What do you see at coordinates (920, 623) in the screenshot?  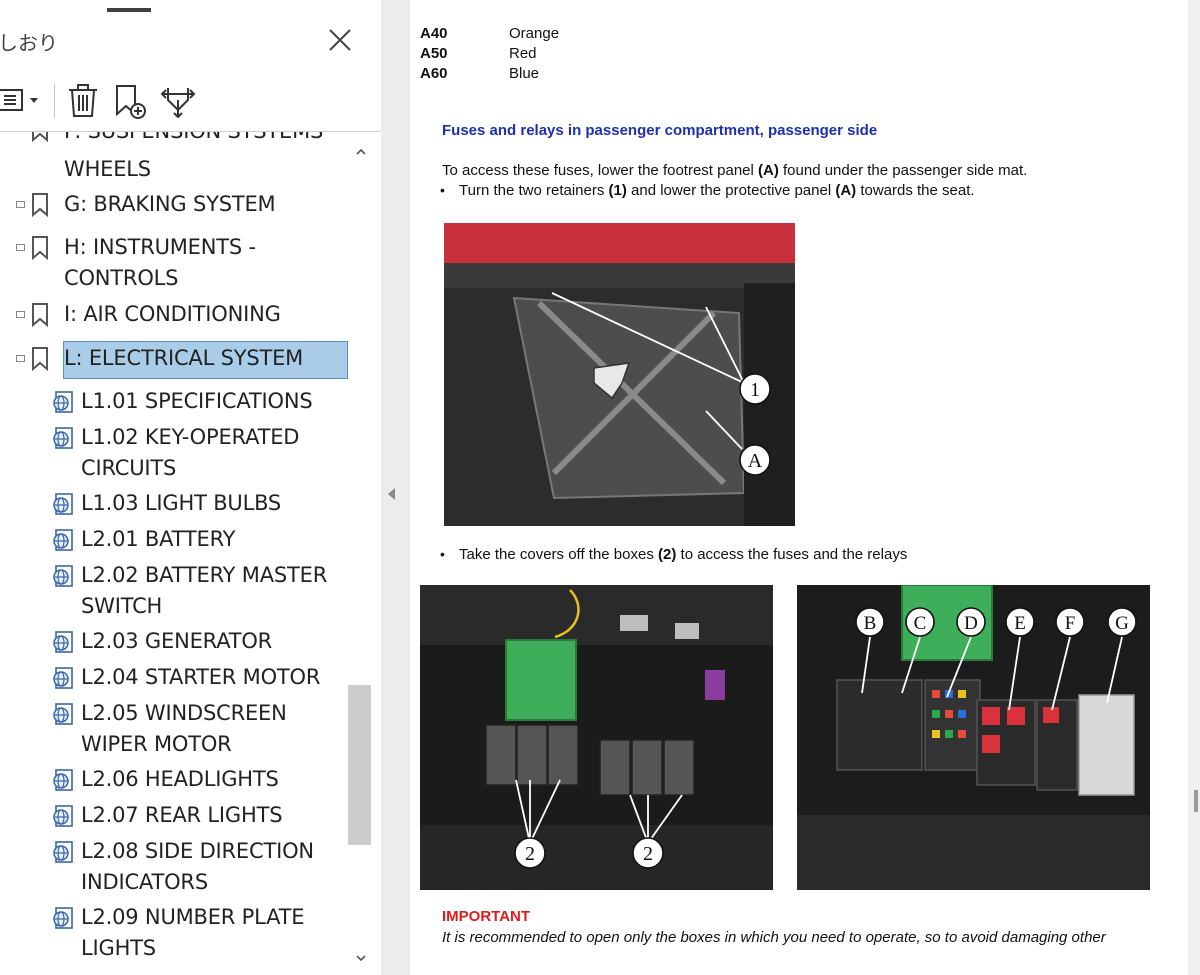 I see `callout-label: C` at bounding box center [920, 623].